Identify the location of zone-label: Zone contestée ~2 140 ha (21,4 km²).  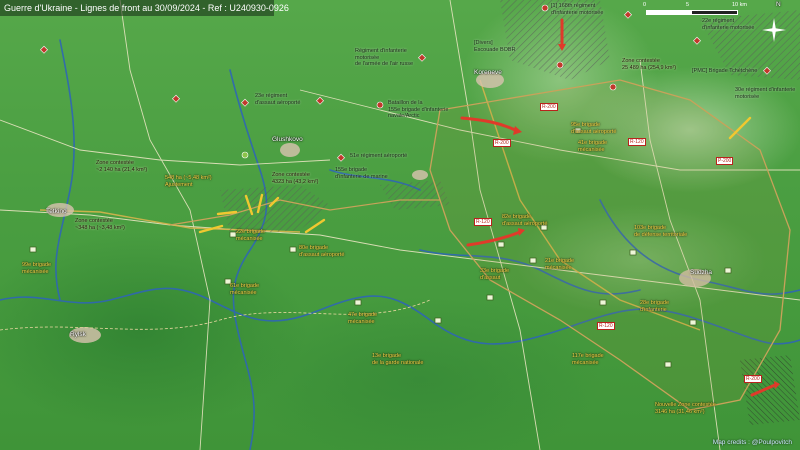
(122, 166).